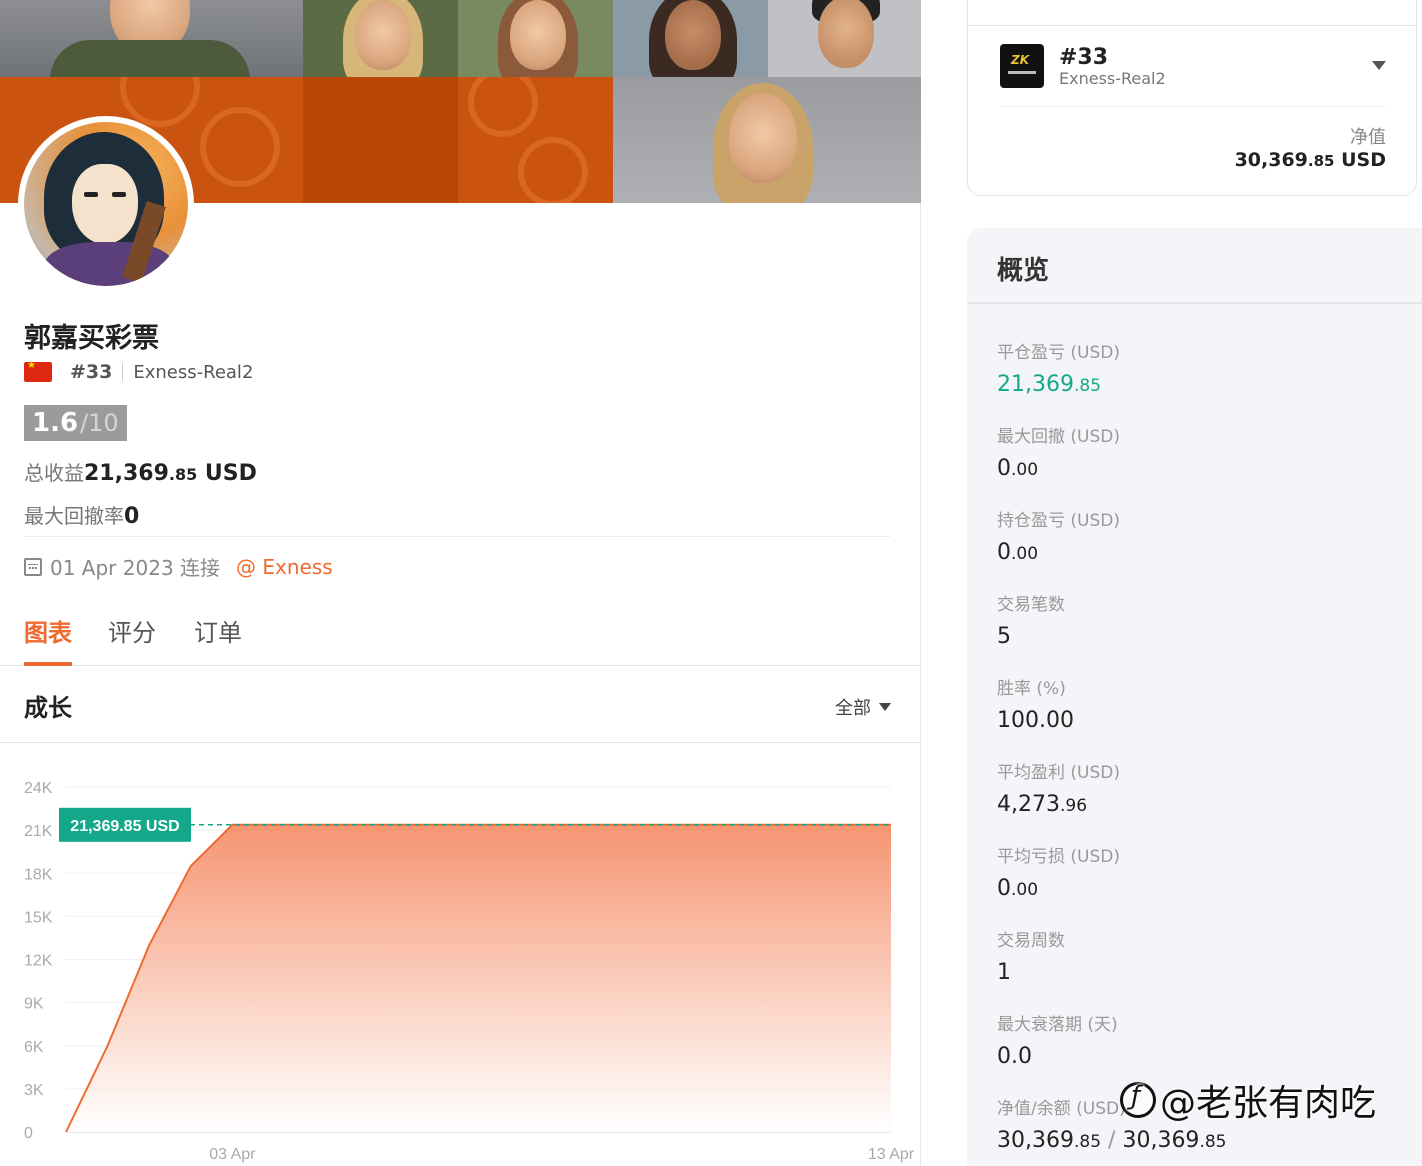 Image resolution: width=1422 pixels, height=1166 pixels. What do you see at coordinates (1112, 78) in the screenshot?
I see `account-card-server: Exness-Real2` at bounding box center [1112, 78].